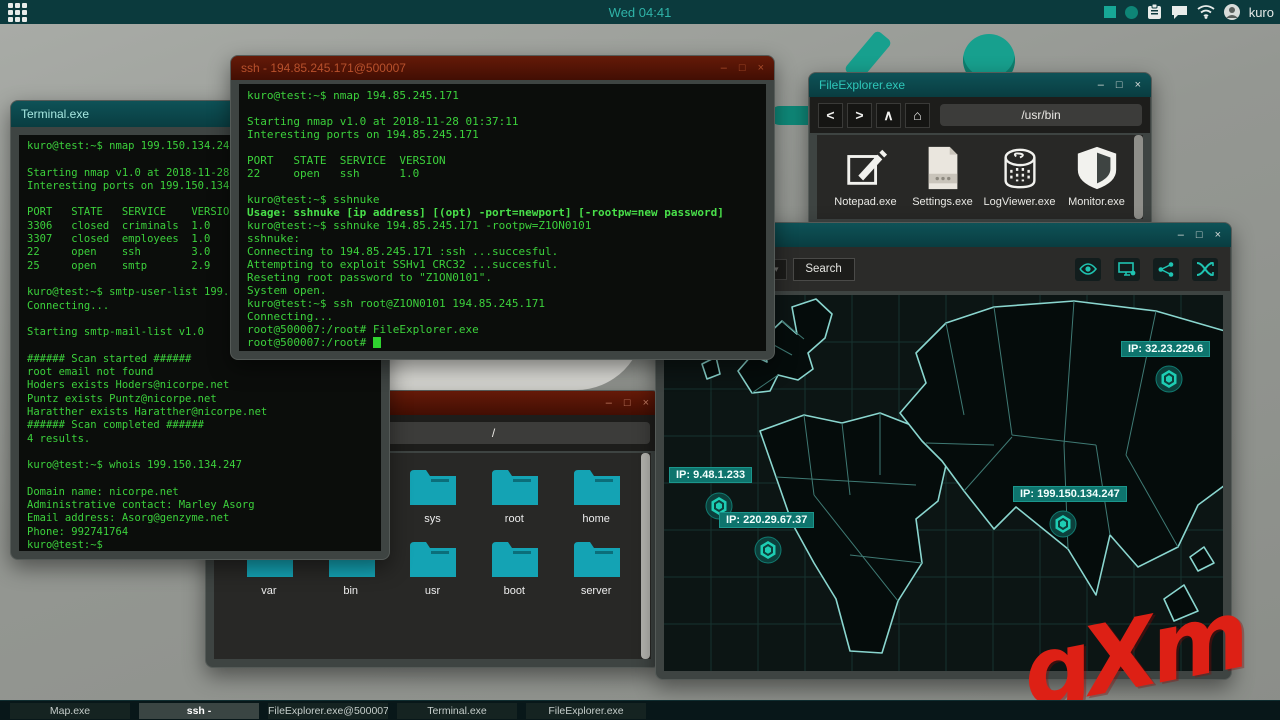 This screenshot has height=720, width=1280. Describe the element at coordinates (862, 85) in the screenshot. I see `febin-title: FileExplorer.exe` at that location.